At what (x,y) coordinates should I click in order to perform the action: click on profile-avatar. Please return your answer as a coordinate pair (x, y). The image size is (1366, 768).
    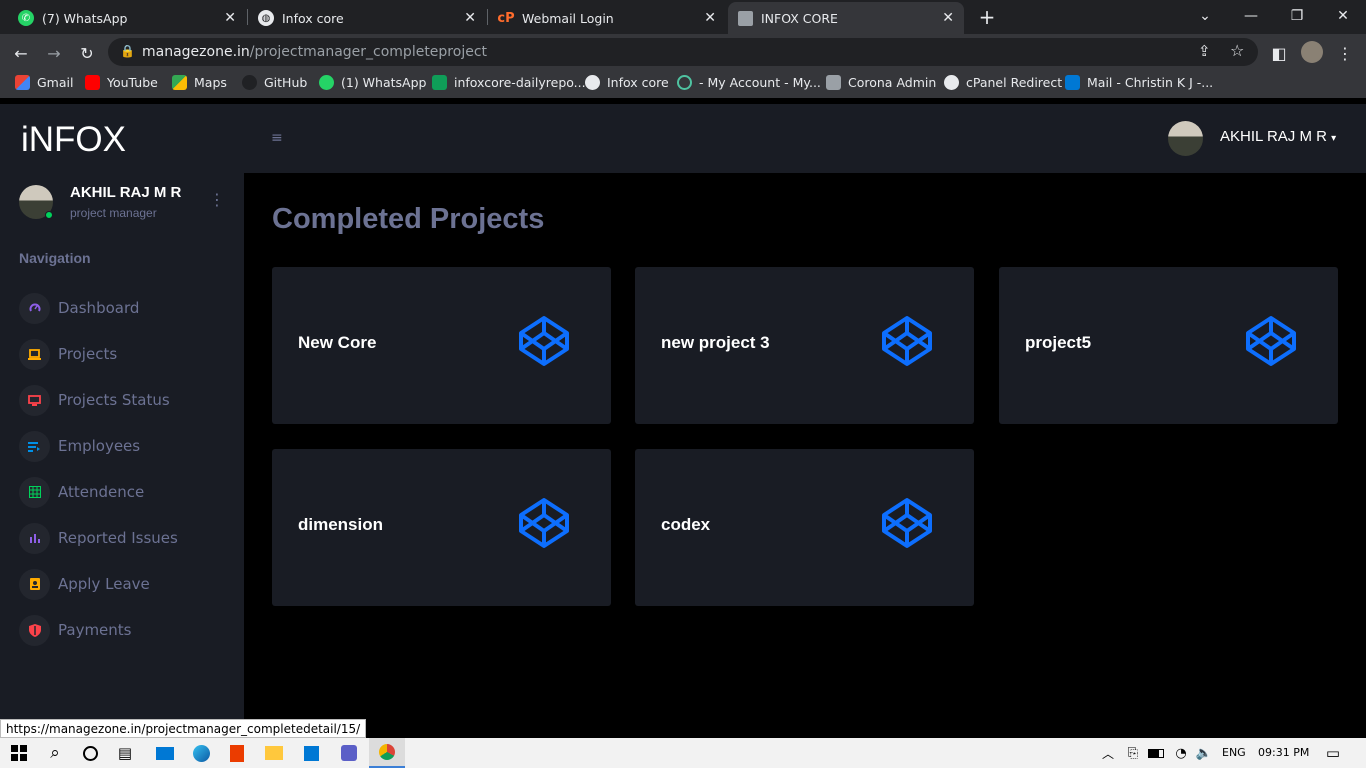
    Looking at the image, I should click on (1312, 52).